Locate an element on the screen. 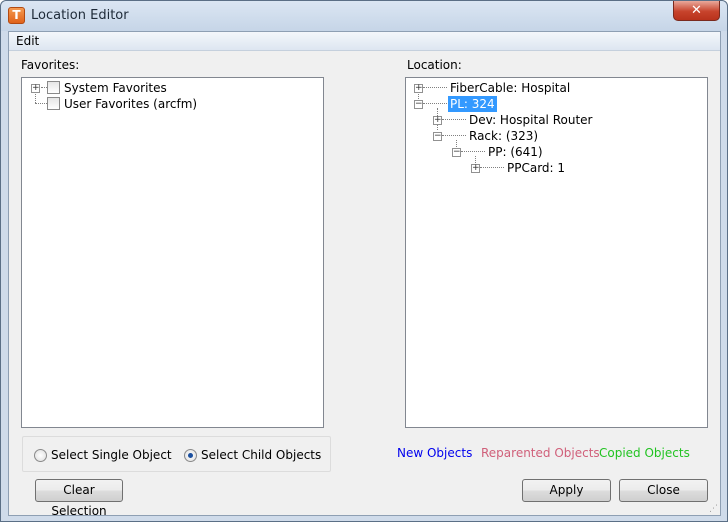 The width and height of the screenshot is (728, 522). legend-reparented-objects: Reparented Objects is located at coordinates (540, 453).